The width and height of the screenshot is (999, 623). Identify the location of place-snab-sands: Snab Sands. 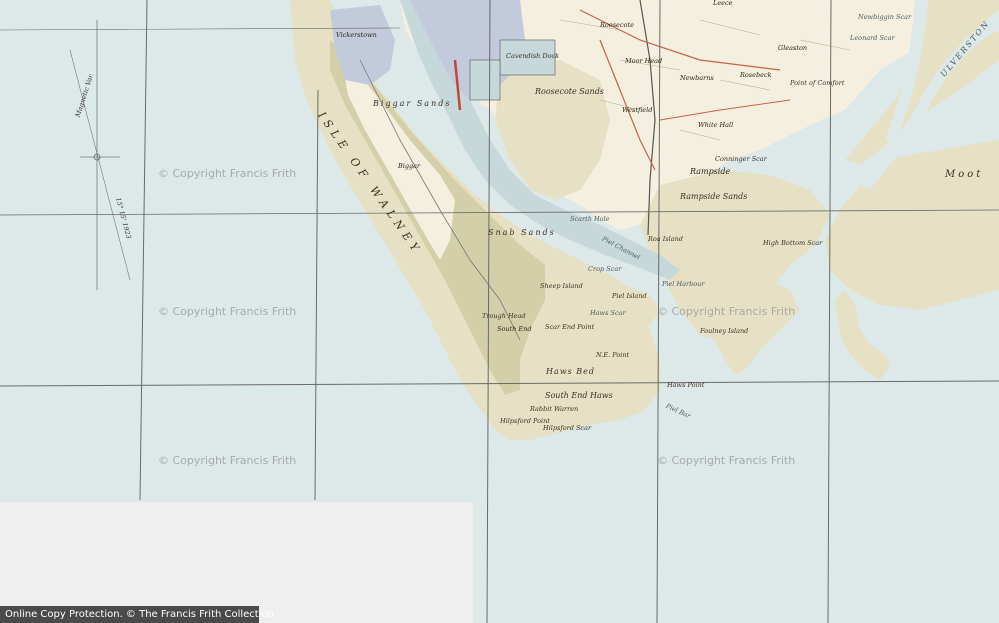
(522, 232).